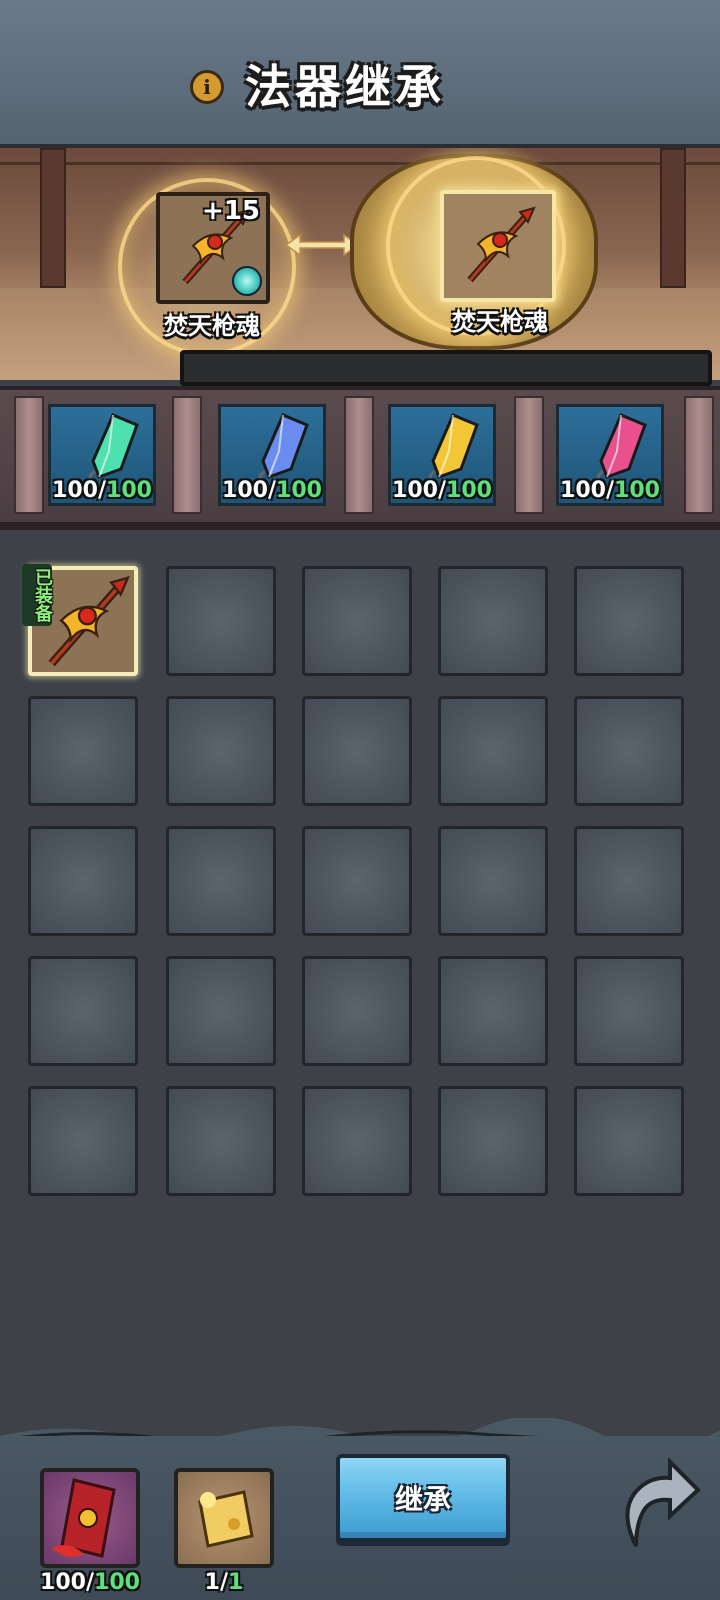  Describe the element at coordinates (80, 620) in the screenshot. I see `inventory-slot: 已装备` at that location.